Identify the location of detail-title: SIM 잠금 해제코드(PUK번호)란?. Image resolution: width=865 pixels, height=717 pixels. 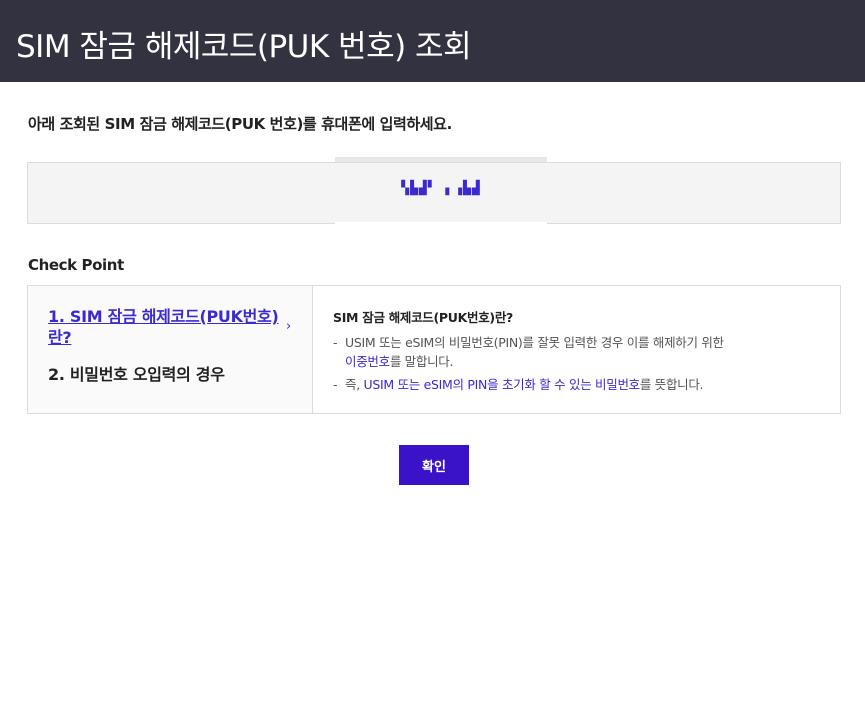
(423, 317).